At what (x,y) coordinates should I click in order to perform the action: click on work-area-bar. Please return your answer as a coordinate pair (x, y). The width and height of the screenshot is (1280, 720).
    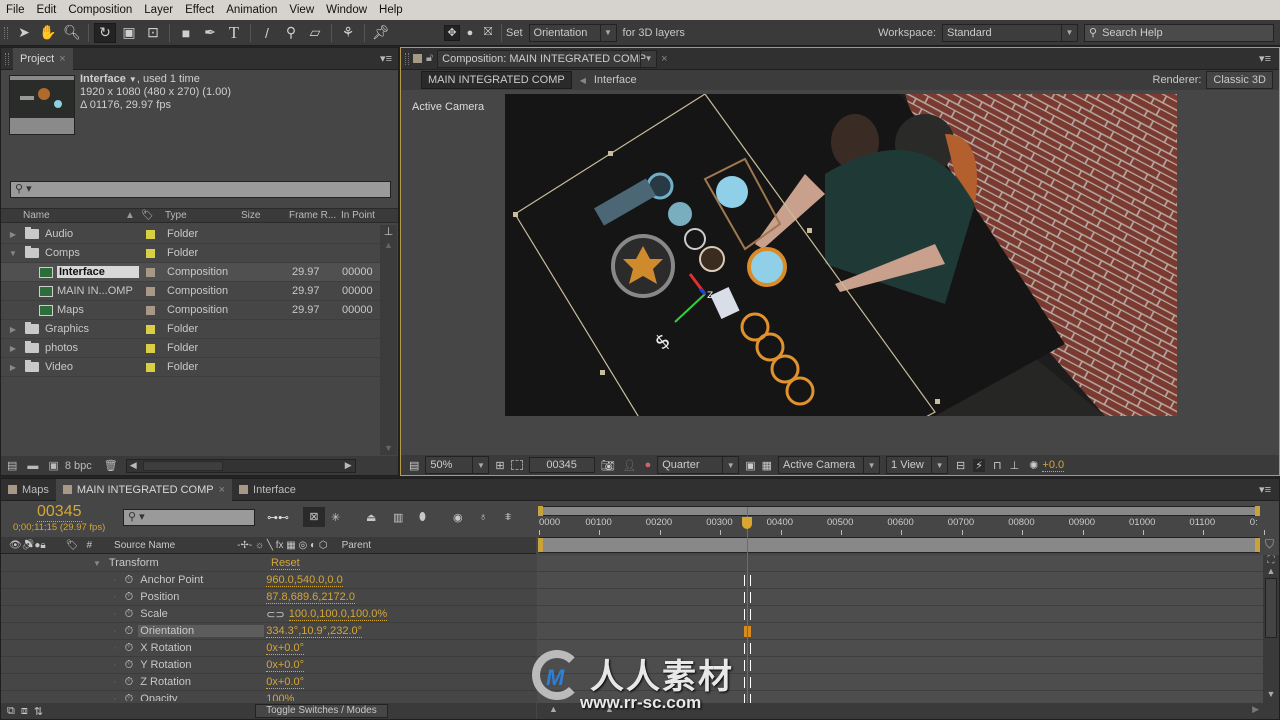
    Looking at the image, I should click on (899, 545).